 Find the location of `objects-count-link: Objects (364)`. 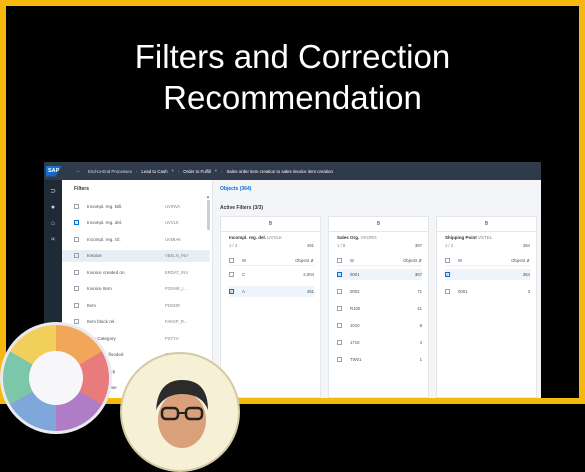

objects-count-link: Objects (364) is located at coordinates (235, 189).